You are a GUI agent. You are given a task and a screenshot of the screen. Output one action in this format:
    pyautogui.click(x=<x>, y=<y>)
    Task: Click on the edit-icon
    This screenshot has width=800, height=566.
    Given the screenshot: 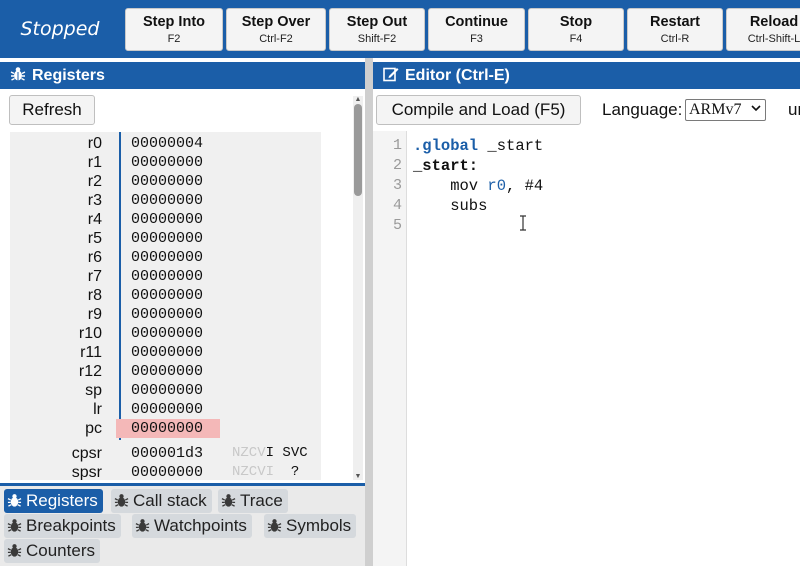 What is the action you would take?
    pyautogui.click(x=391, y=74)
    